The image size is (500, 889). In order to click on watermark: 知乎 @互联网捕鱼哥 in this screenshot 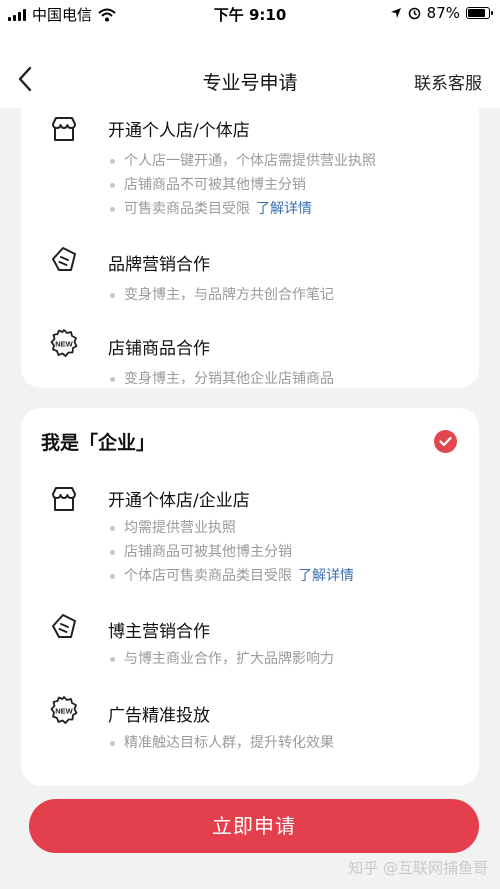, I will do `click(418, 868)`.